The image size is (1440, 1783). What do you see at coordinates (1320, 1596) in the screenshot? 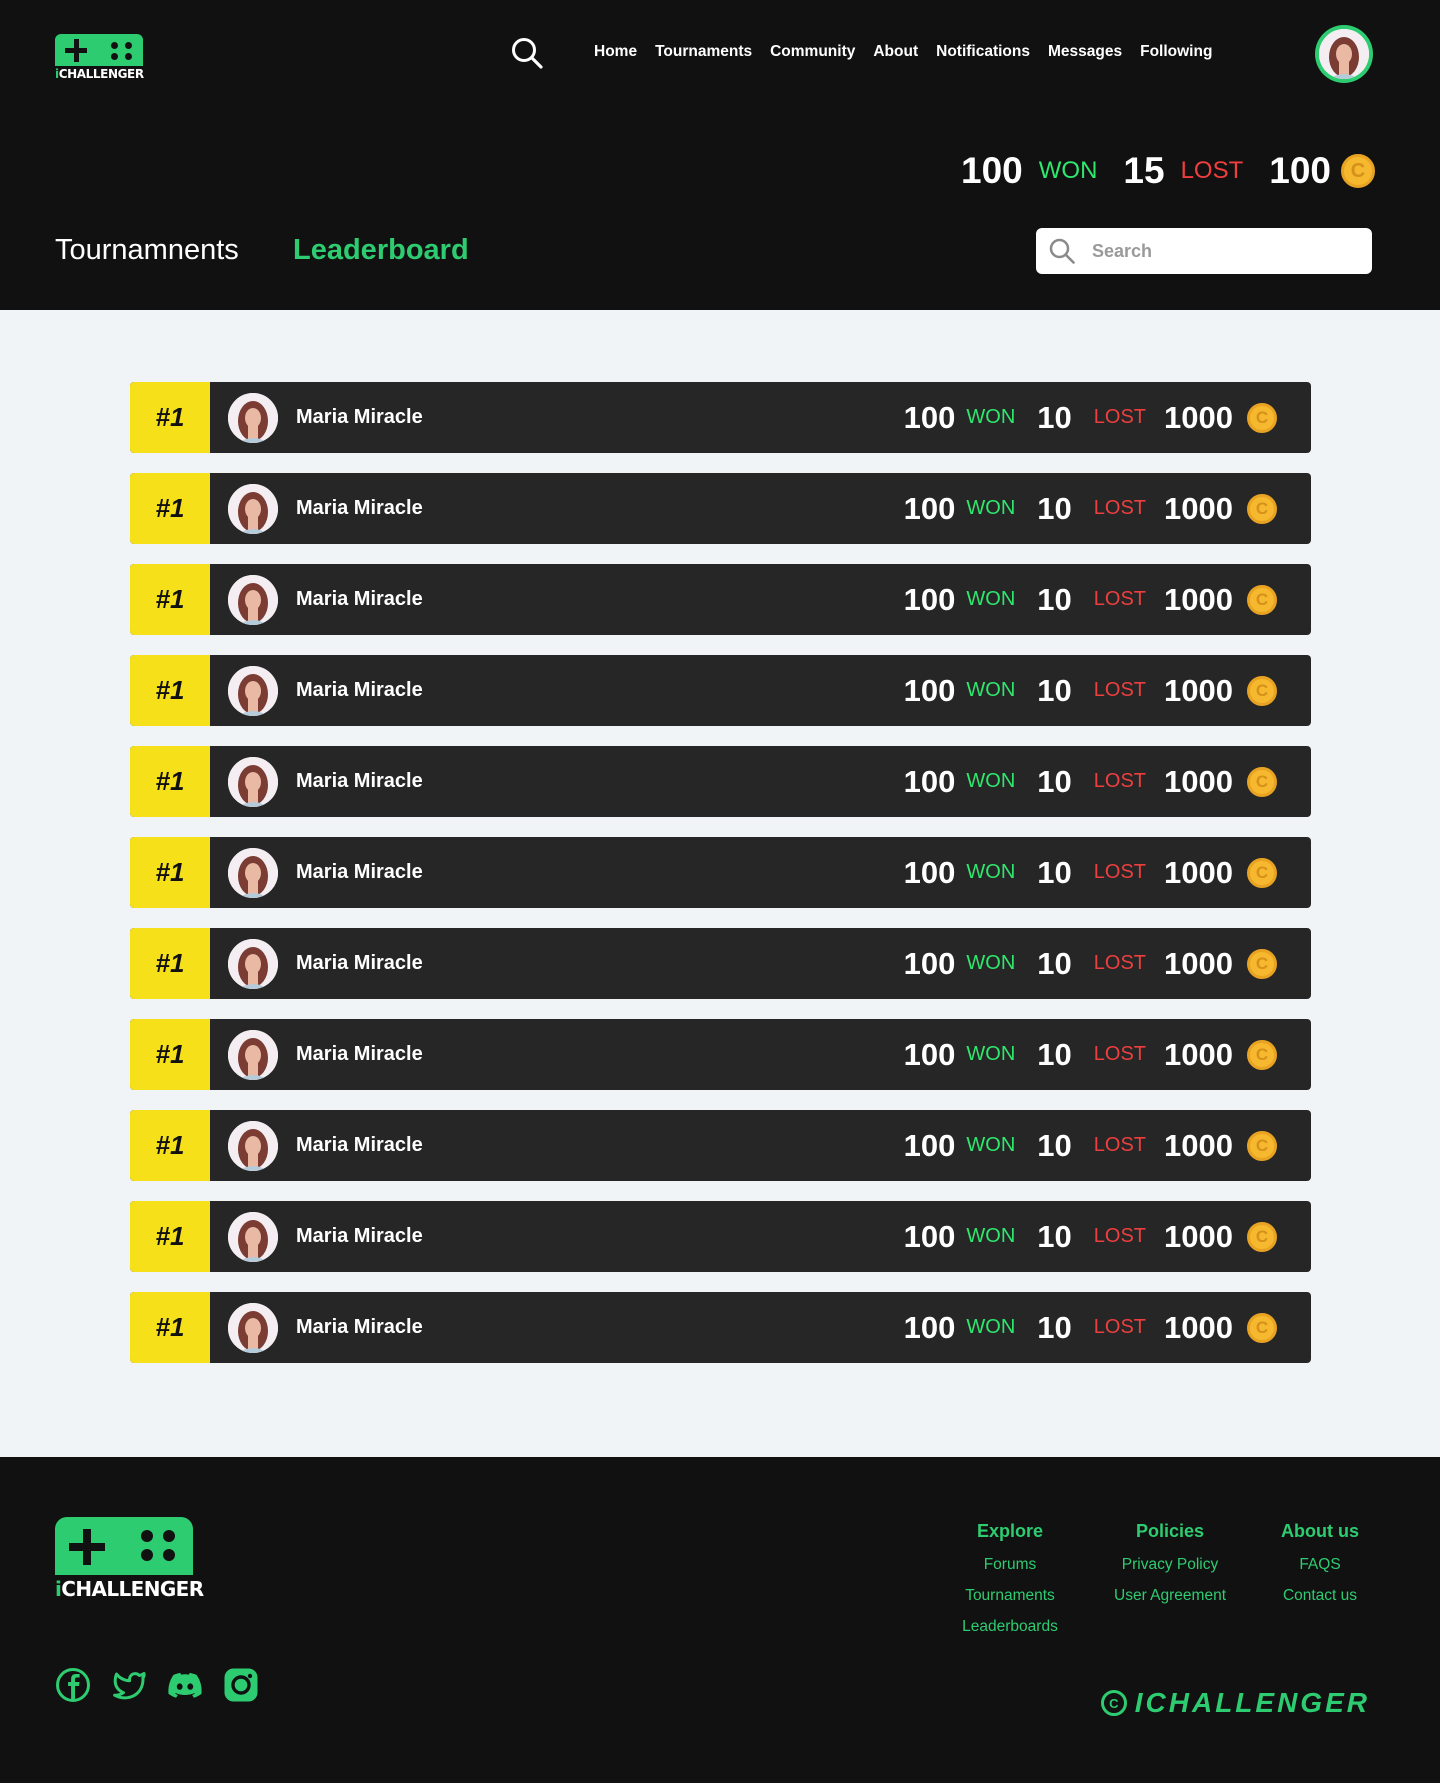
I see `footer-link-contact-us: Contact us` at bounding box center [1320, 1596].